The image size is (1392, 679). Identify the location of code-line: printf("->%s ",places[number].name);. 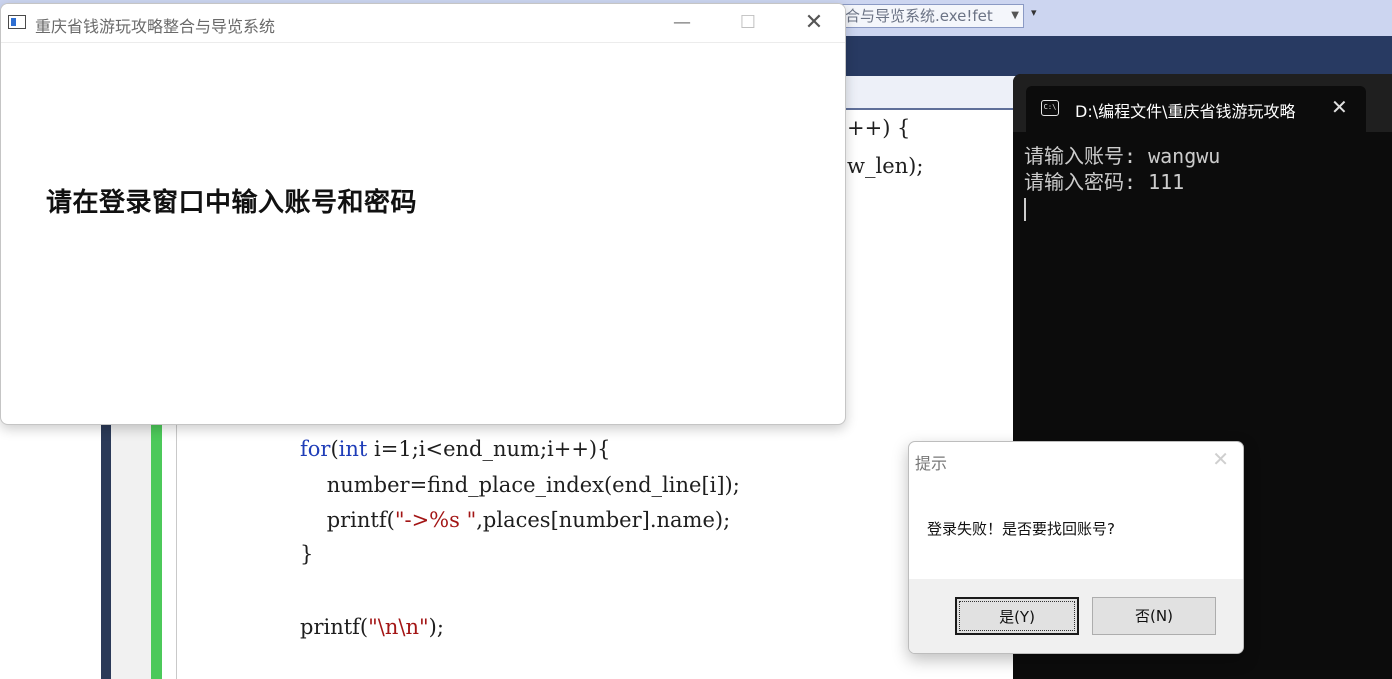
(515, 520).